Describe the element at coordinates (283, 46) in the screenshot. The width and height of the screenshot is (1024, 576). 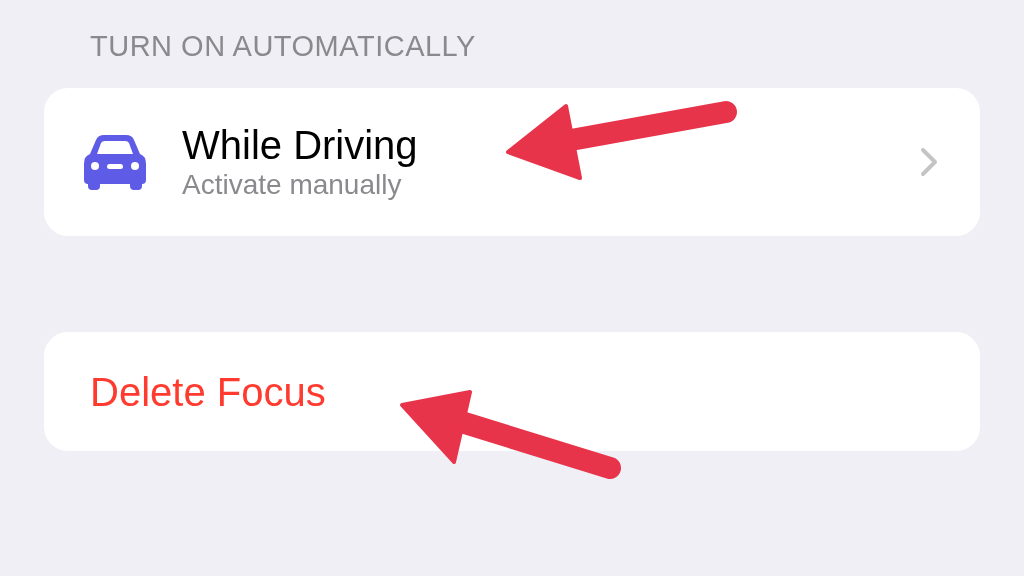
I see `section-header: TURN ON AUTOMATICALLY` at that location.